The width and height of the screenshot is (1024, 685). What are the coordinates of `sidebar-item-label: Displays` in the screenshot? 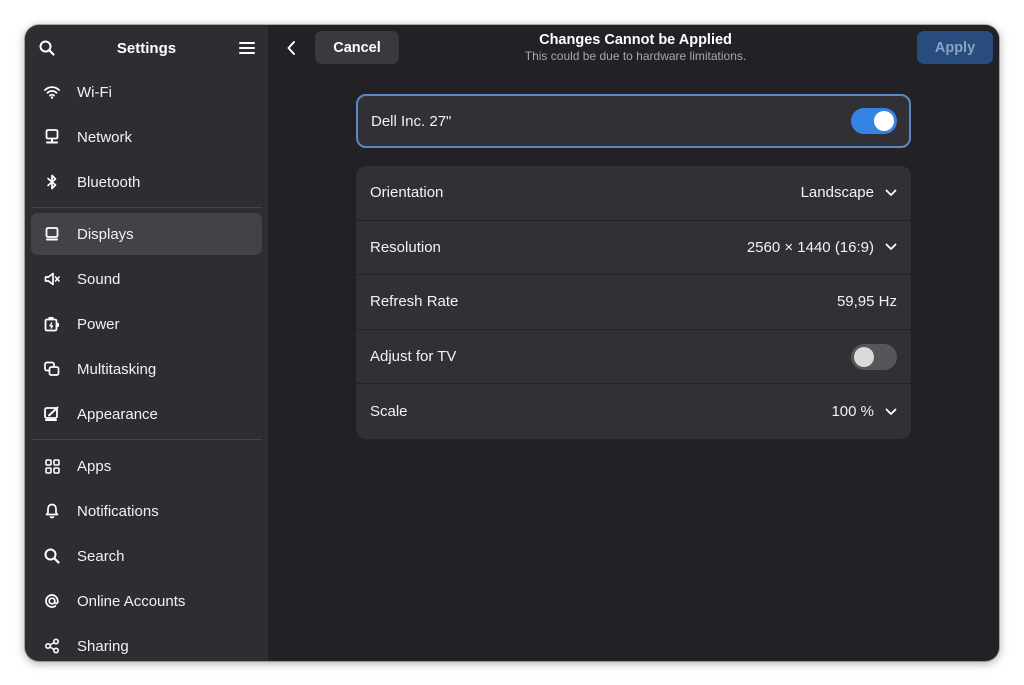 It's located at (105, 234).